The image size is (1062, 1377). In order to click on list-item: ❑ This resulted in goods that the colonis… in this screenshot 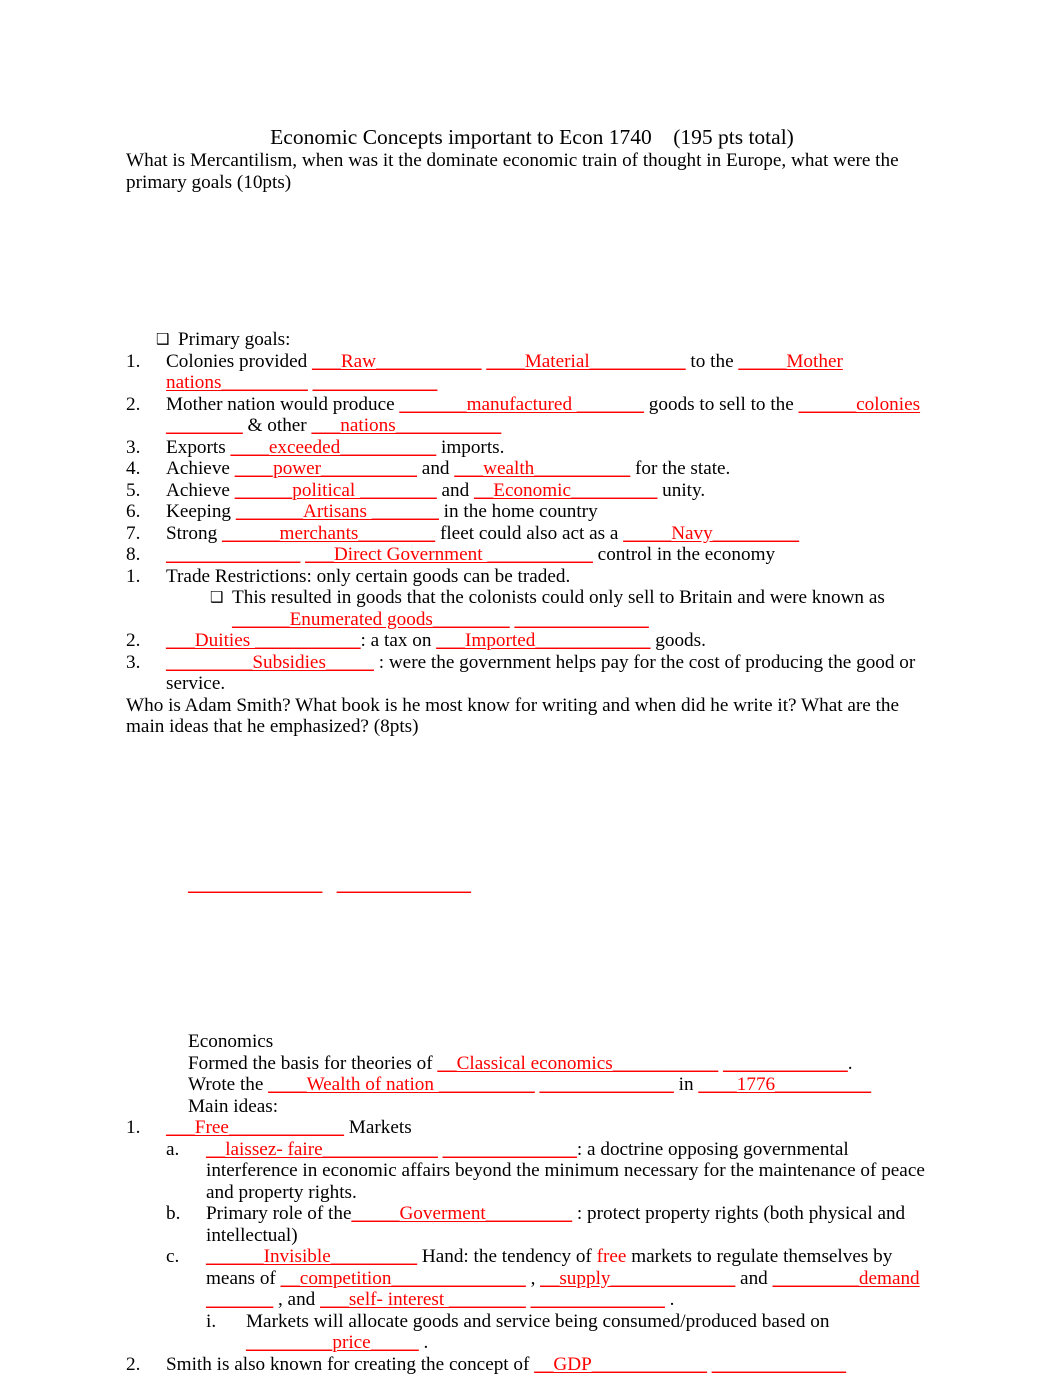, I will do `click(574, 608)`.